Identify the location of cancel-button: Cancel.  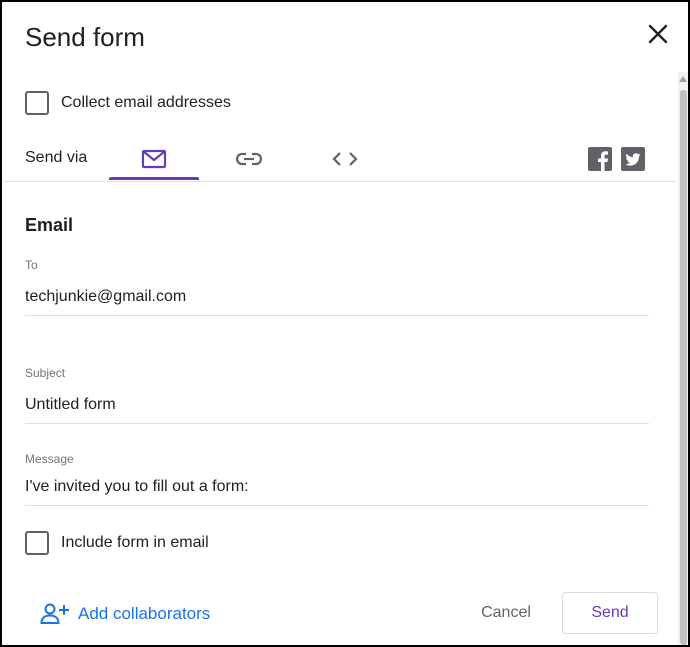
(506, 613).